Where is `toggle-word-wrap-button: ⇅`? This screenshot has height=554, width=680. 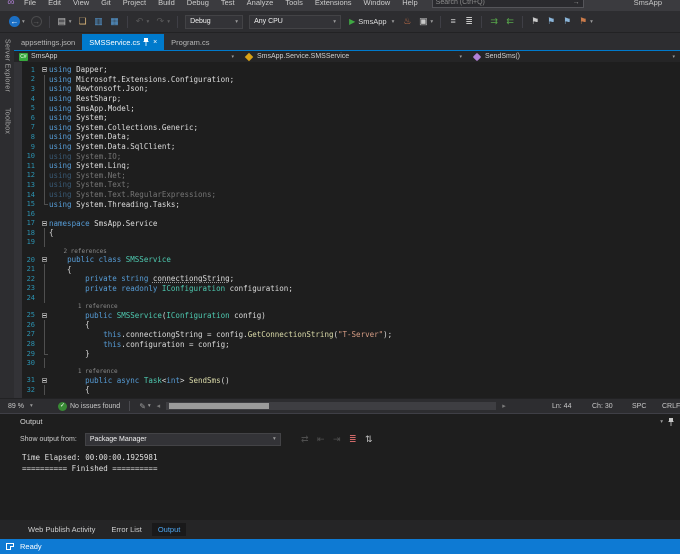 toggle-word-wrap-button: ⇅ is located at coordinates (369, 439).